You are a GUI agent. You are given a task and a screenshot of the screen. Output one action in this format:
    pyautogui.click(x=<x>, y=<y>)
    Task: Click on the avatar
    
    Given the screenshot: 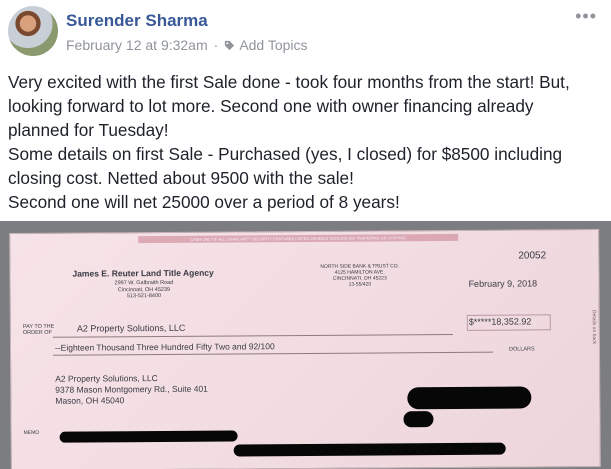 What is the action you would take?
    pyautogui.click(x=33, y=31)
    